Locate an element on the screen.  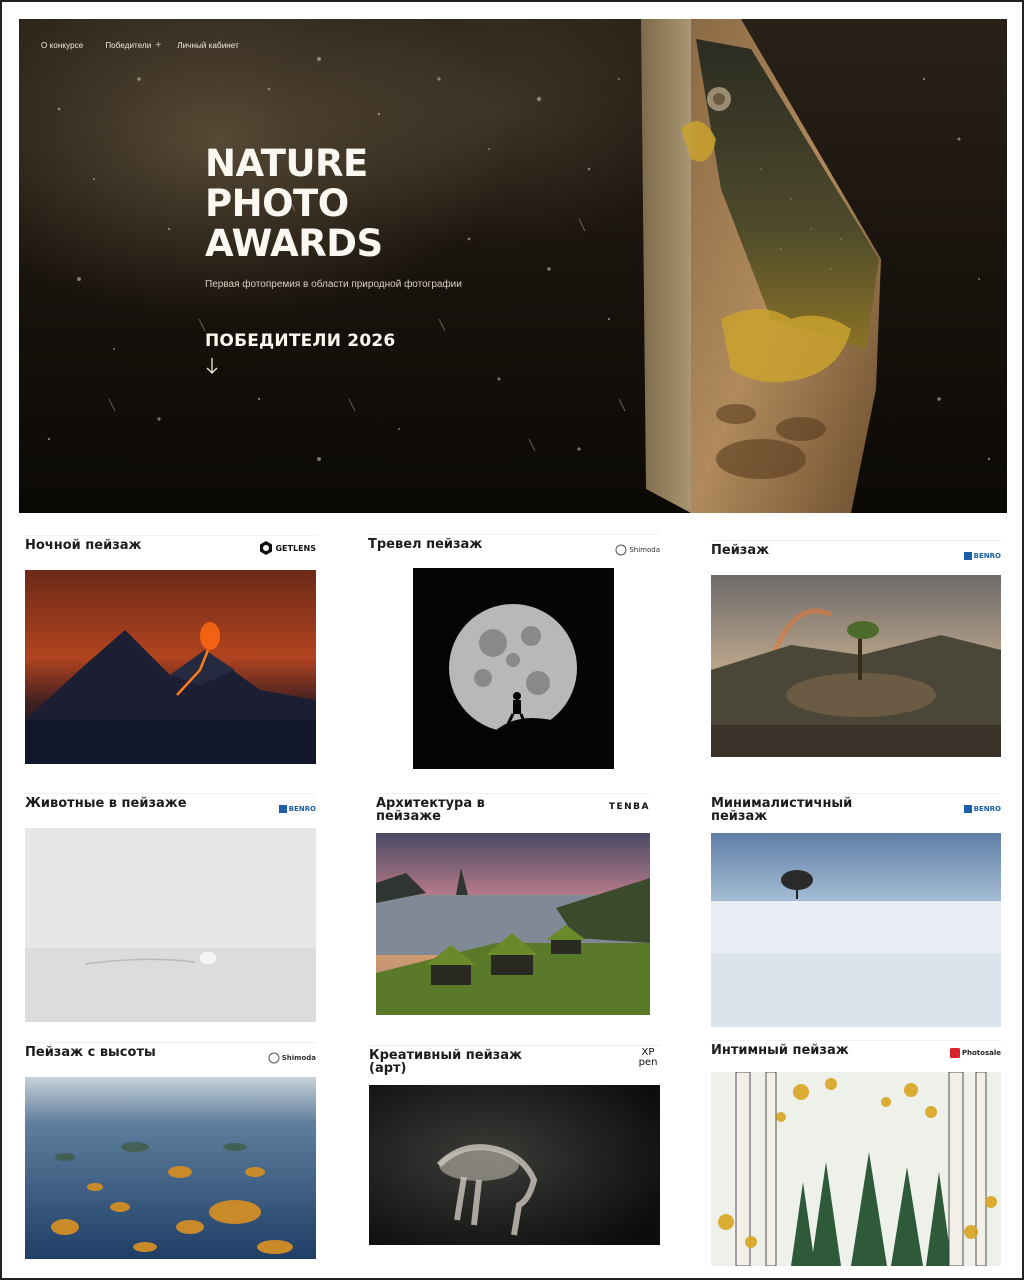
category-card: Пейзаж BENRO is located at coordinates (856, 650).